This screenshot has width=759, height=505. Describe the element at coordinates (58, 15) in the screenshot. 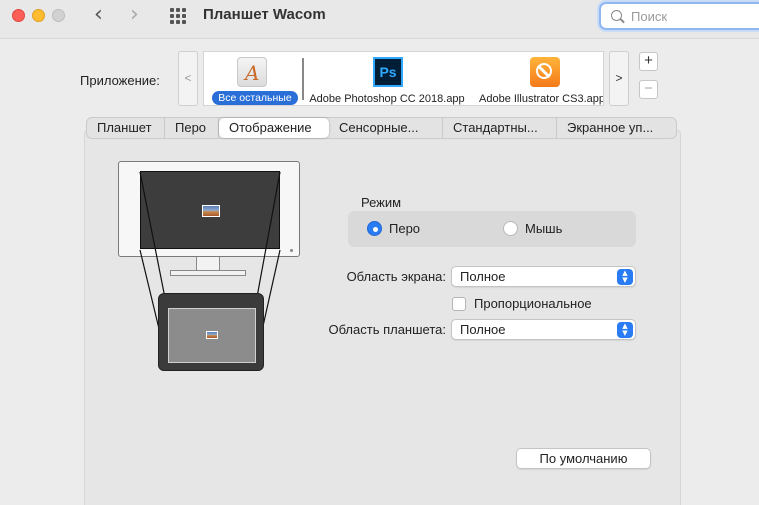

I see `zoom-window-button` at that location.